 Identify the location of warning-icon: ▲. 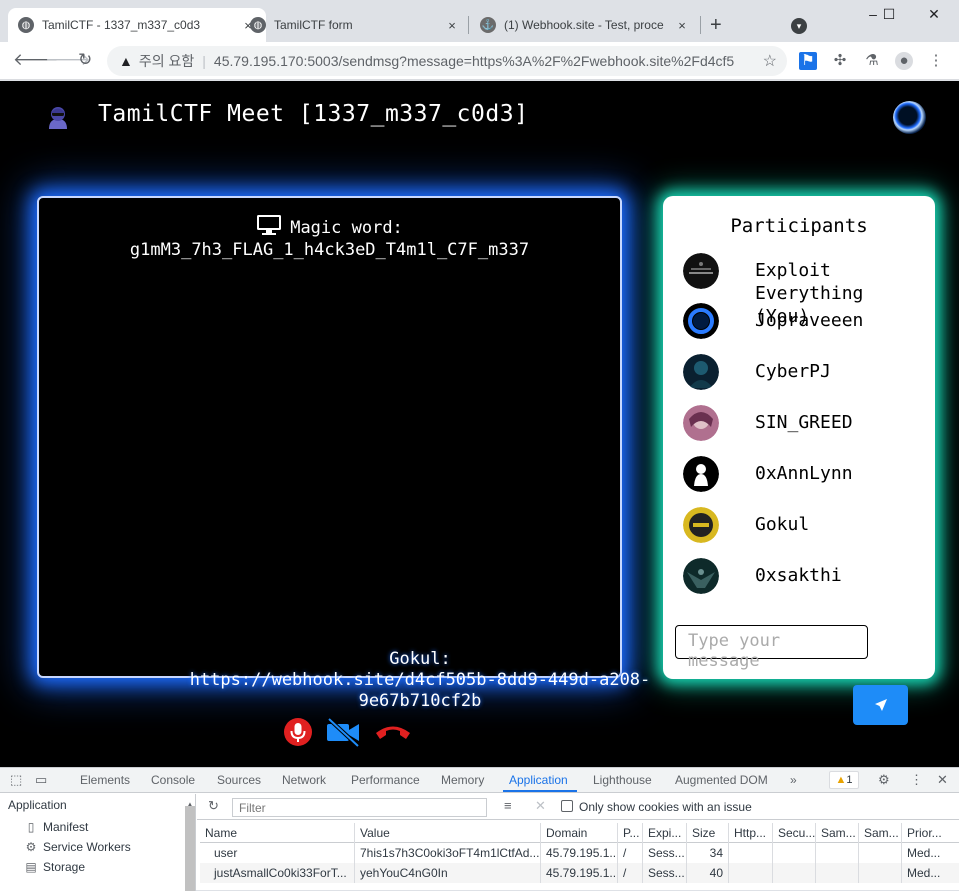
(126, 61).